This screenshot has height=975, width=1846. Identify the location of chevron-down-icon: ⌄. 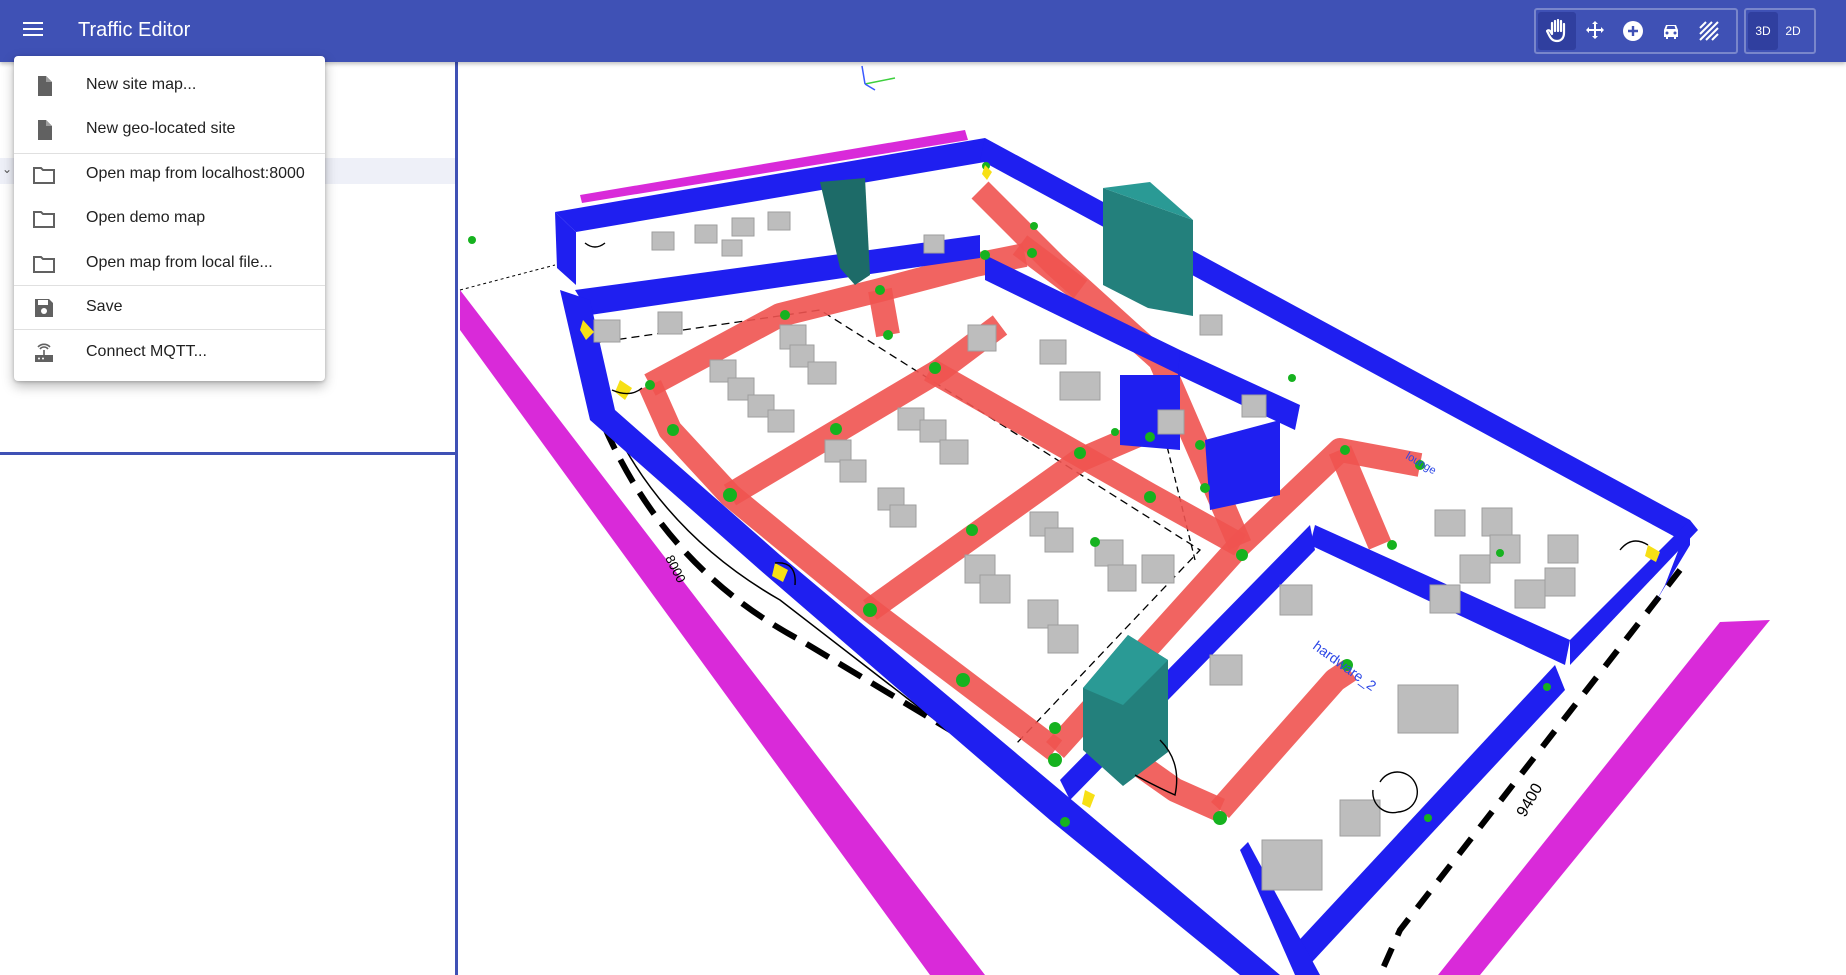
(7, 169).